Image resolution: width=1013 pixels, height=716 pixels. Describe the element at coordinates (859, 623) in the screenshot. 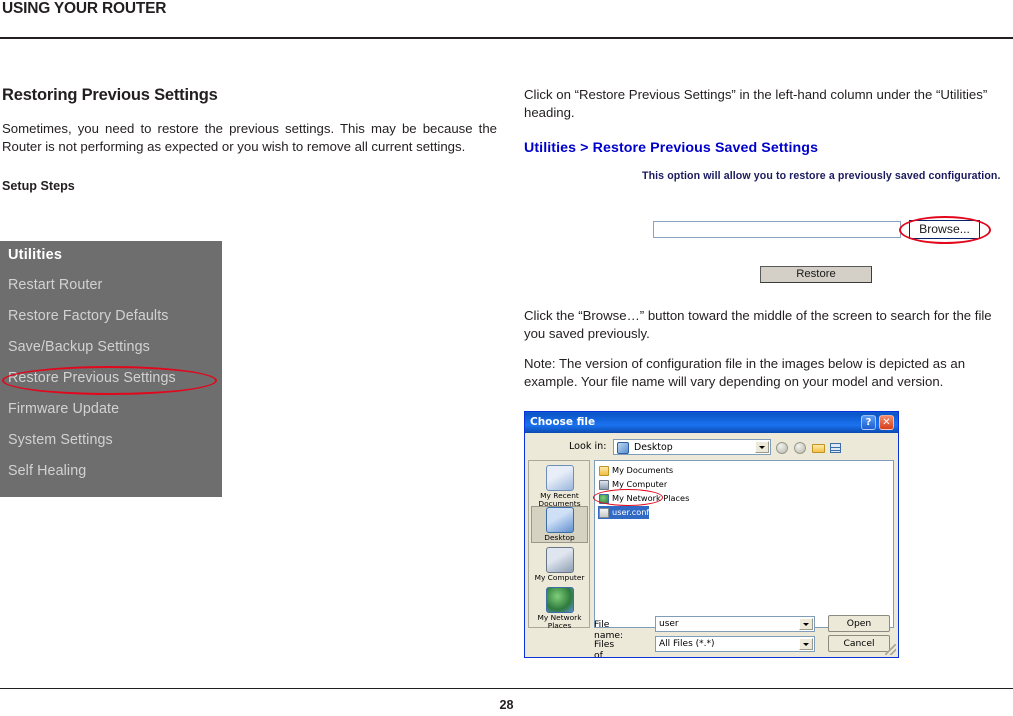

I see `open-button: Open` at that location.